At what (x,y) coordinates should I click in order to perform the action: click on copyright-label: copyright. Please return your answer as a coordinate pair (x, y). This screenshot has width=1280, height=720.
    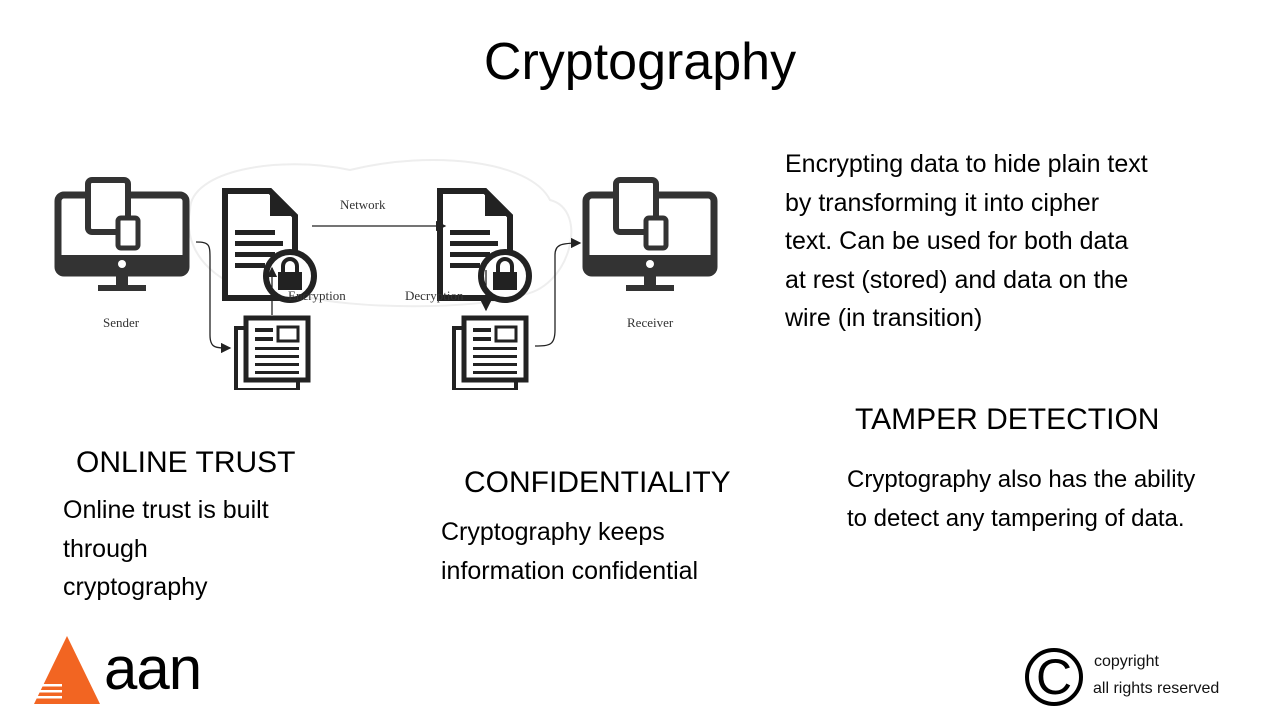
    Looking at the image, I should click on (1126, 661).